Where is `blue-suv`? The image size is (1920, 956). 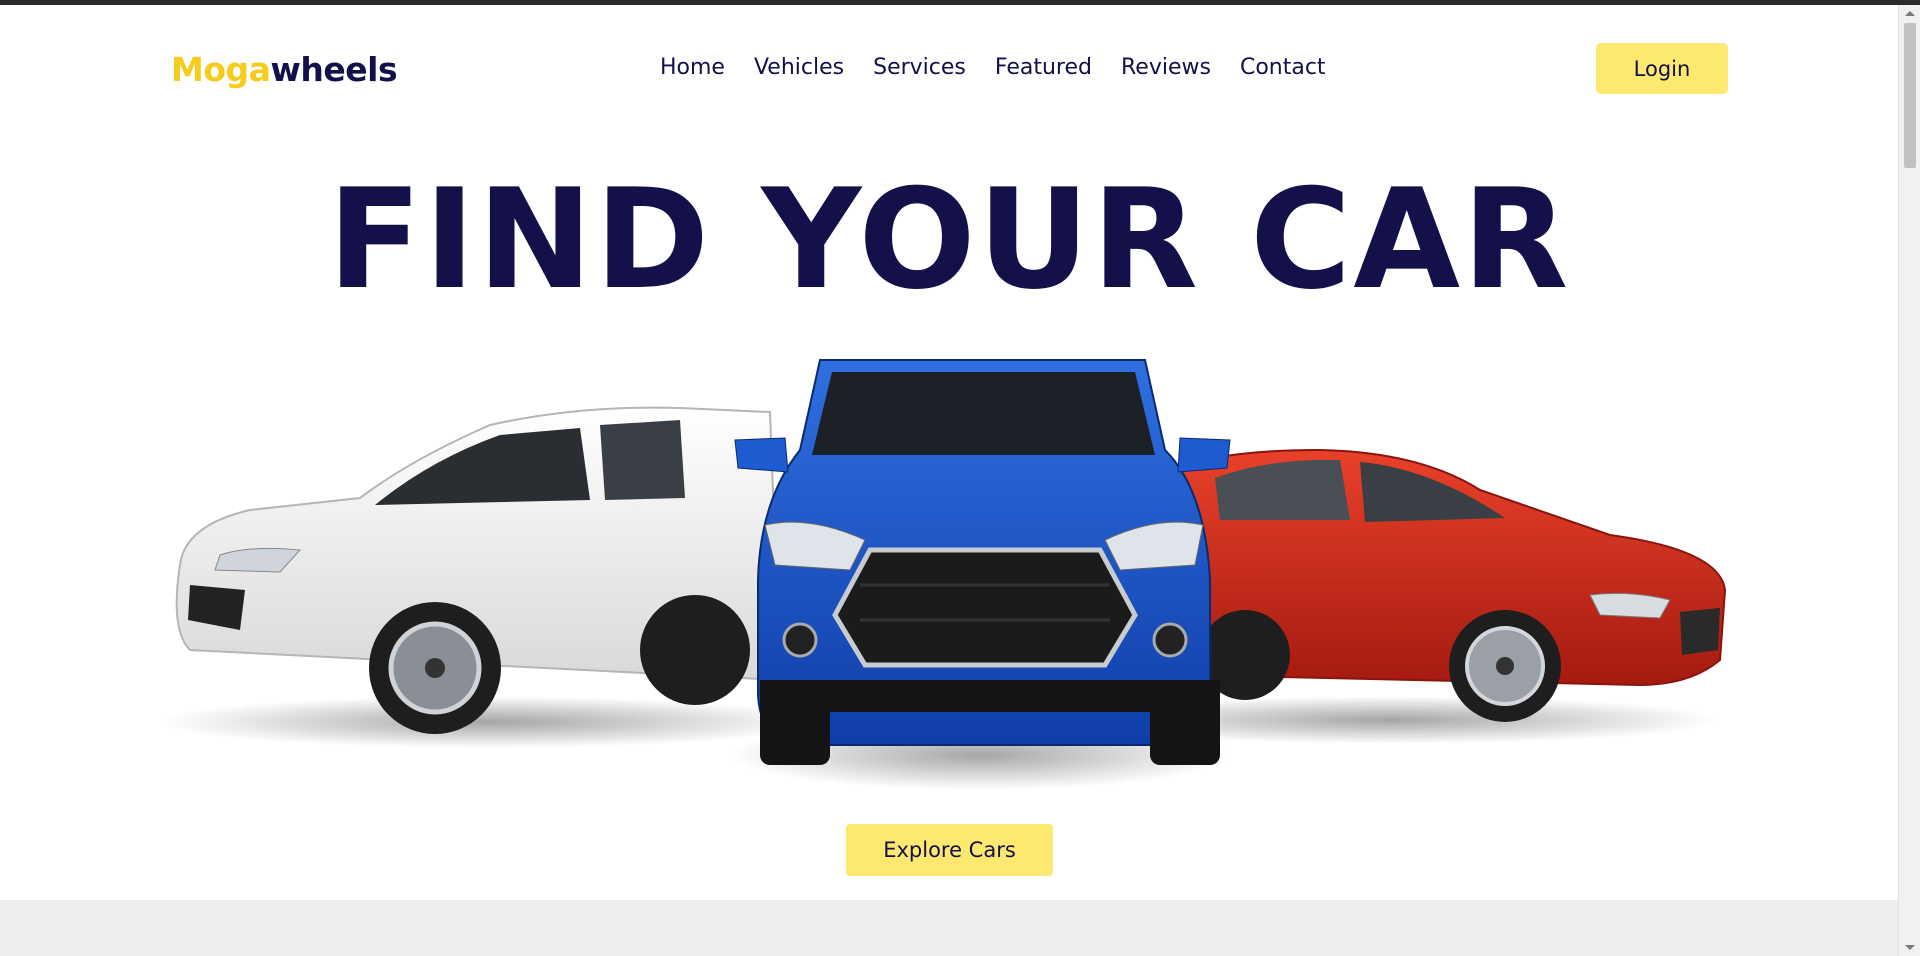 blue-suv is located at coordinates (982, 562).